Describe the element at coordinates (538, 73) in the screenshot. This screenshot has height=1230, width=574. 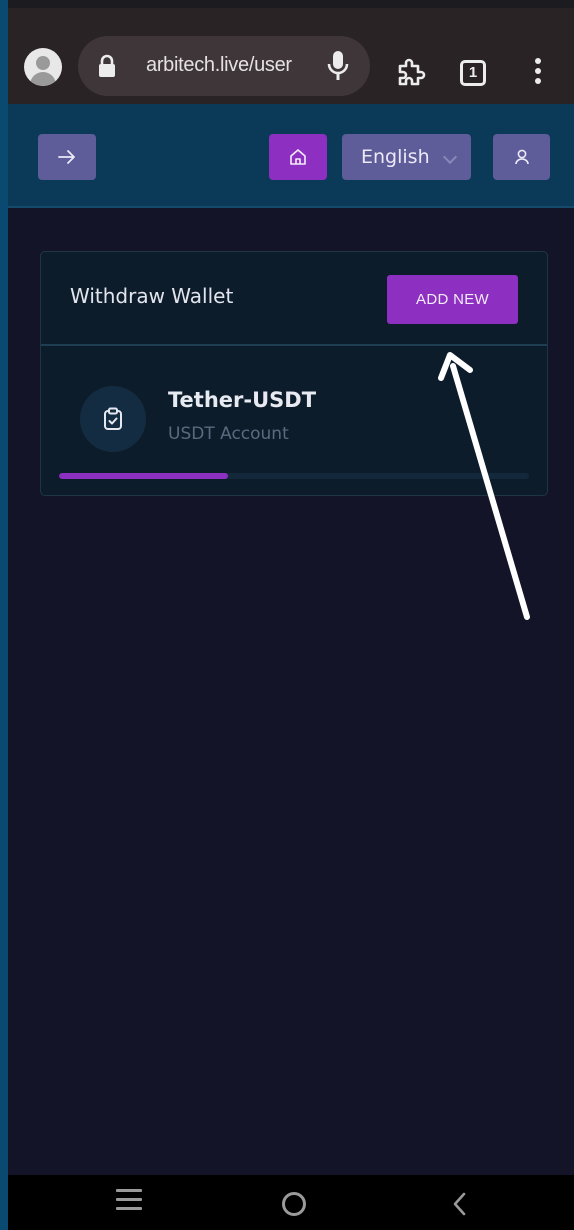
I see `more-menu-icon` at that location.